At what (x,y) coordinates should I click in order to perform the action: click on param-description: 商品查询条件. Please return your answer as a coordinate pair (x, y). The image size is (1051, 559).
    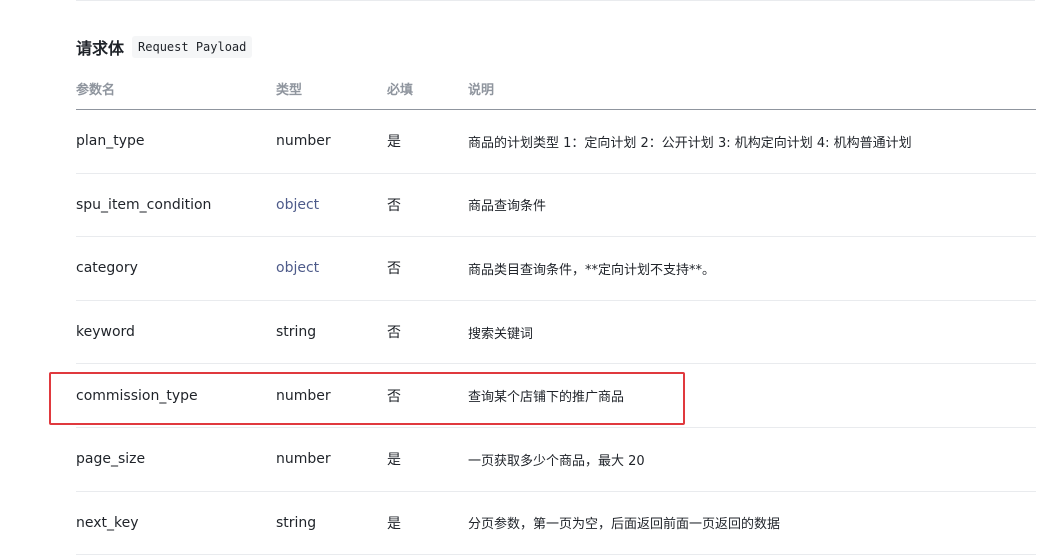
    Looking at the image, I should click on (507, 207).